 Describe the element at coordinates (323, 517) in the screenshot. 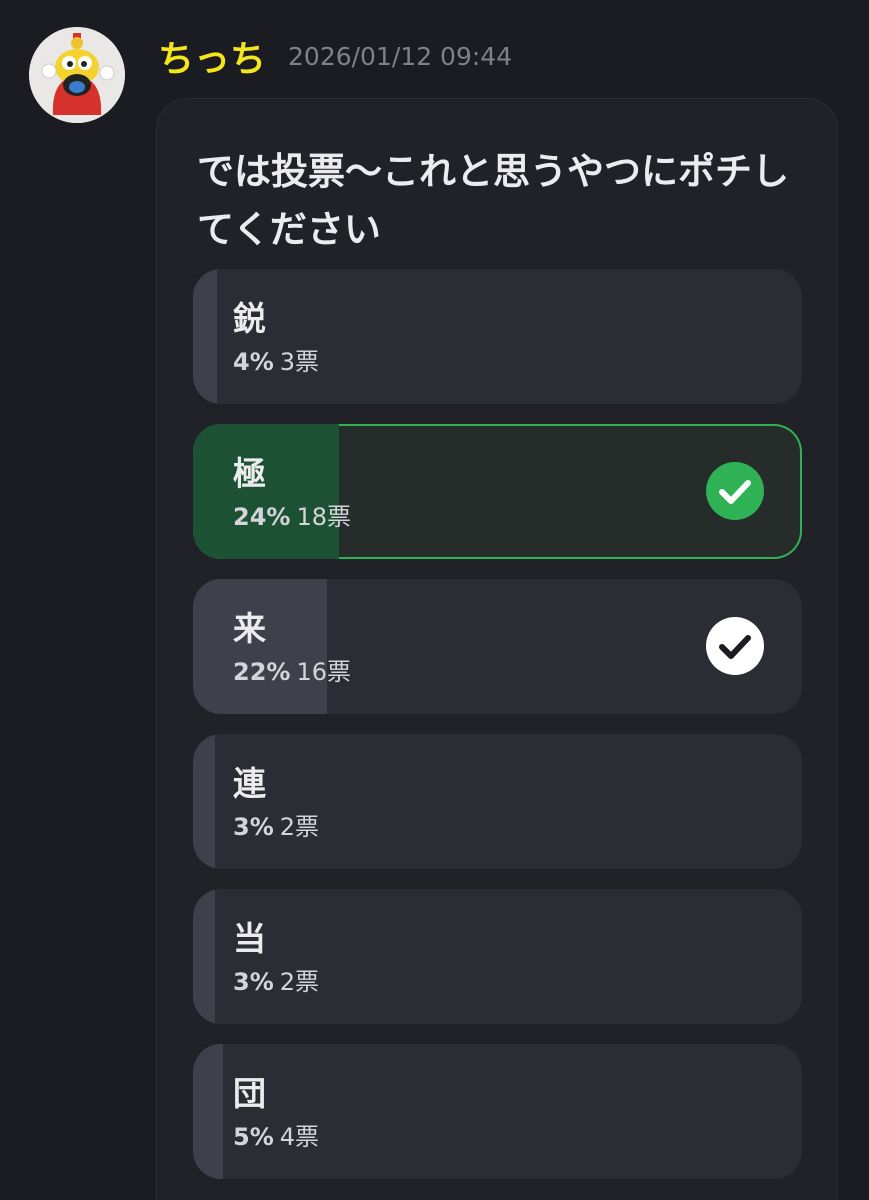

I see `vote-count: 18票` at that location.